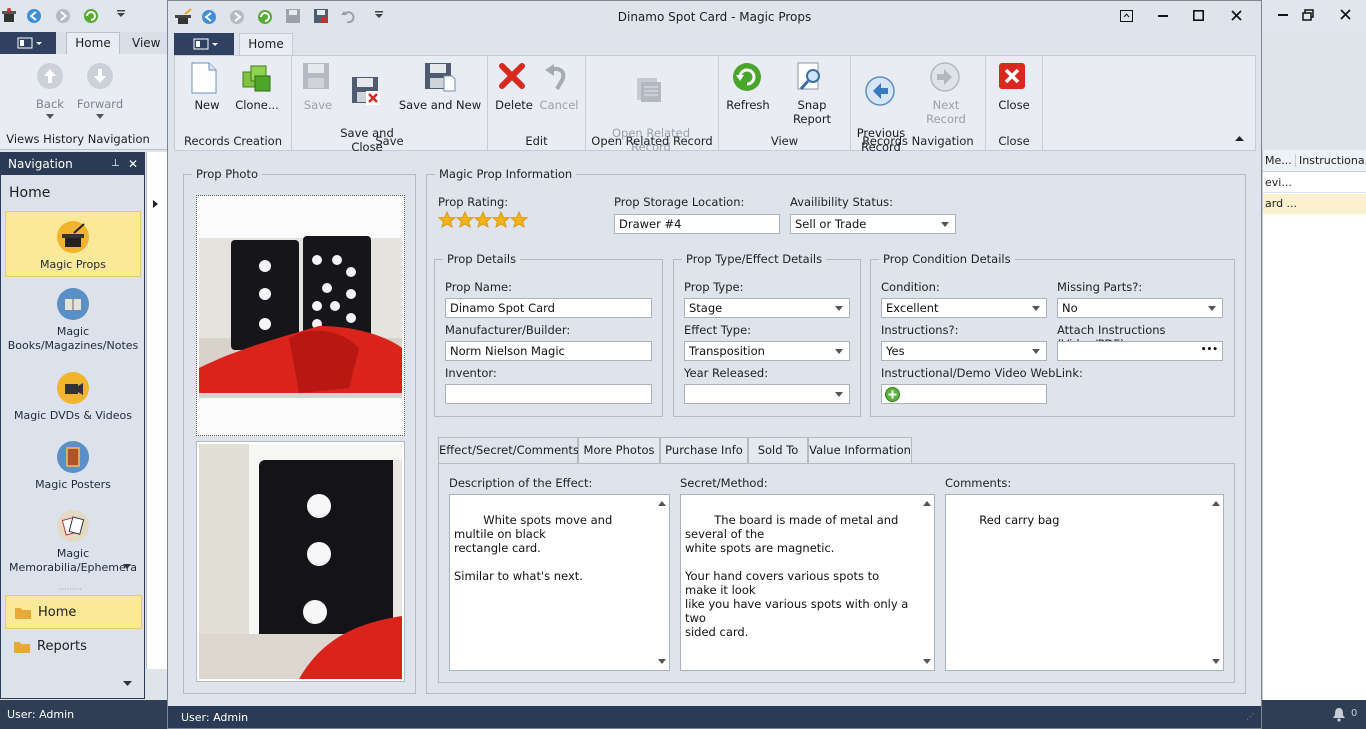  What do you see at coordinates (812, 94) in the screenshot?
I see `snap-report-button: Snap Report` at bounding box center [812, 94].